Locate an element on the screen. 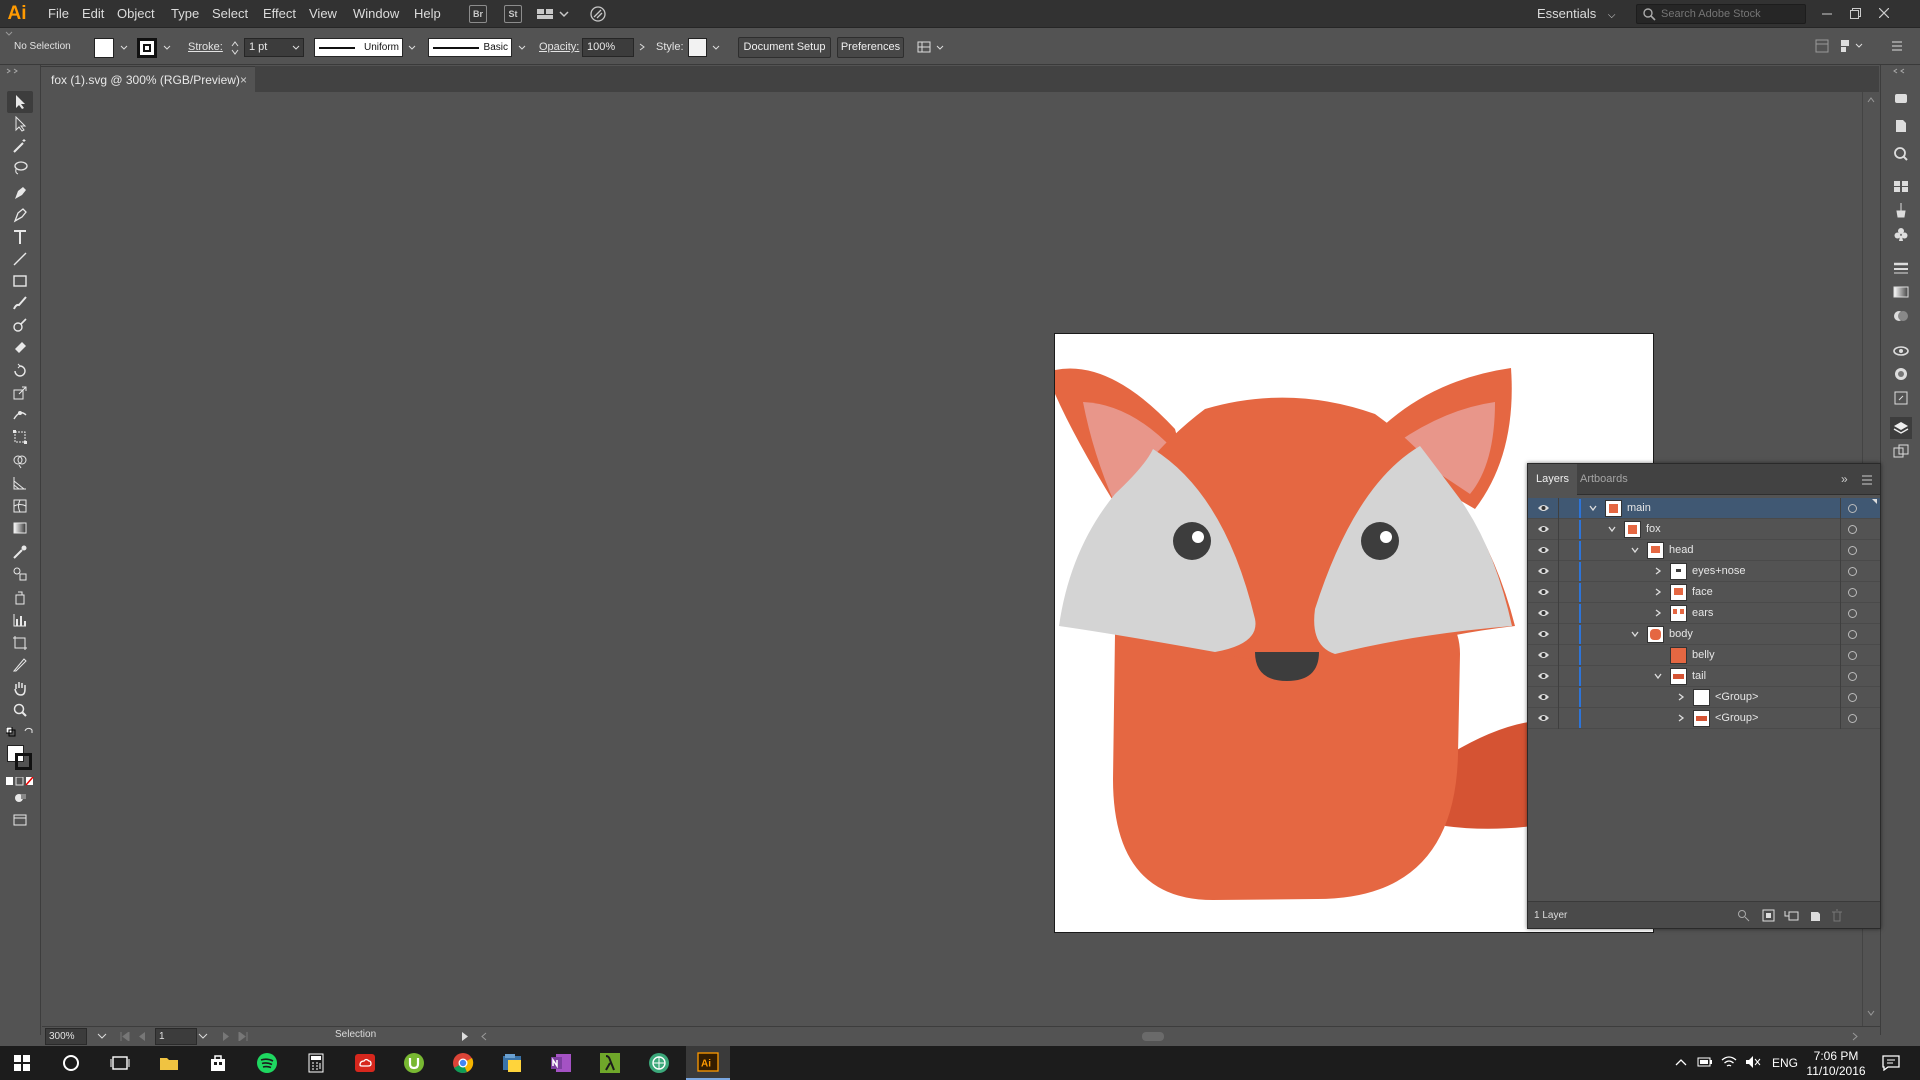 This screenshot has height=1080, width=1920. artboard-number-field: 1 is located at coordinates (176, 1036).